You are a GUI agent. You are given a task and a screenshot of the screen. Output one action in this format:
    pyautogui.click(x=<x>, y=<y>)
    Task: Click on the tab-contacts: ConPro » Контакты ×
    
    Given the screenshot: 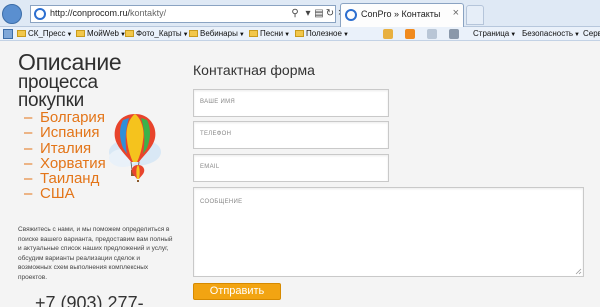 What is the action you would take?
    pyautogui.click(x=402, y=15)
    